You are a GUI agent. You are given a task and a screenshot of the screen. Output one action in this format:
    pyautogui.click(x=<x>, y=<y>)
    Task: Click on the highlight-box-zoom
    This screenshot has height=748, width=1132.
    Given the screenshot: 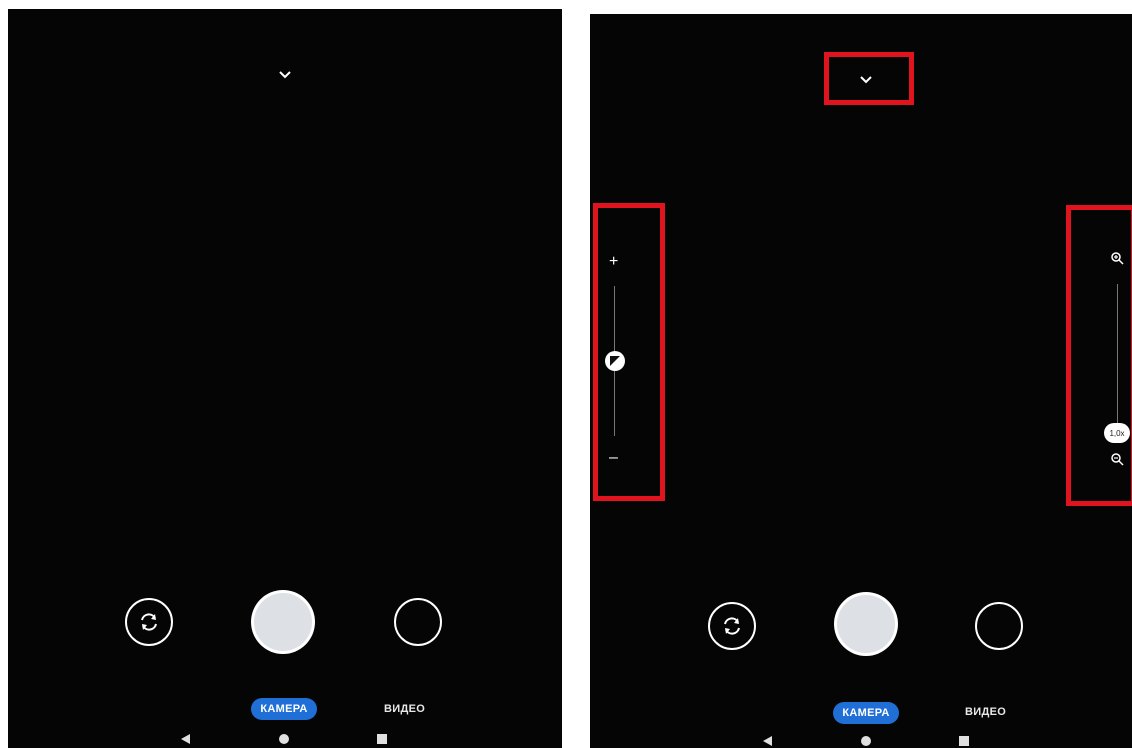 What is the action you would take?
    pyautogui.click(x=1099, y=355)
    